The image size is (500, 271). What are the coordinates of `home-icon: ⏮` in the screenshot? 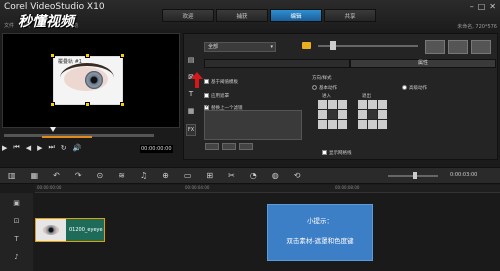 It's located at (16, 147).